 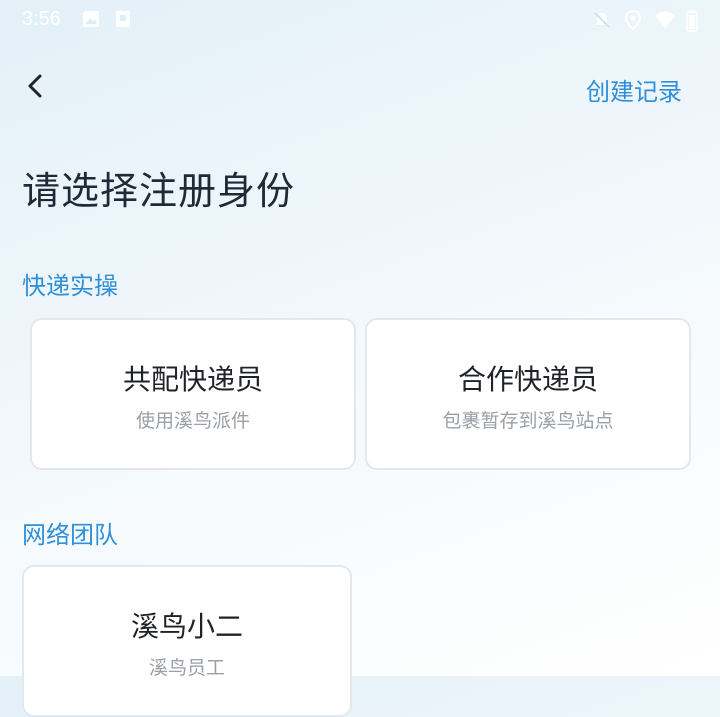 I want to click on nav-bar: 创建记录, so click(x=360, y=86).